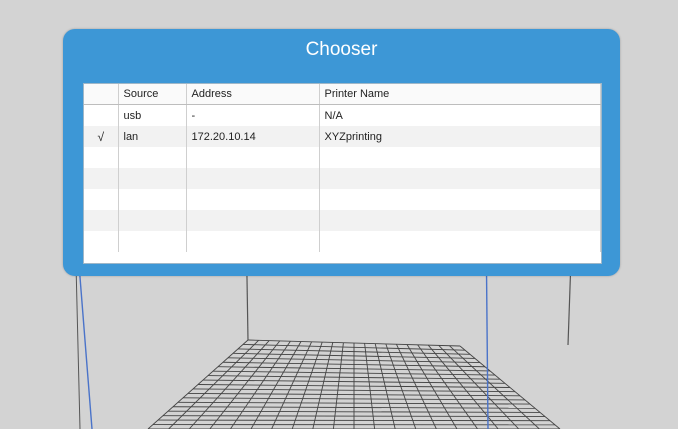 The height and width of the screenshot is (429, 678). What do you see at coordinates (460, 136) in the screenshot?
I see `printer-name-cell: XYZprinting` at bounding box center [460, 136].